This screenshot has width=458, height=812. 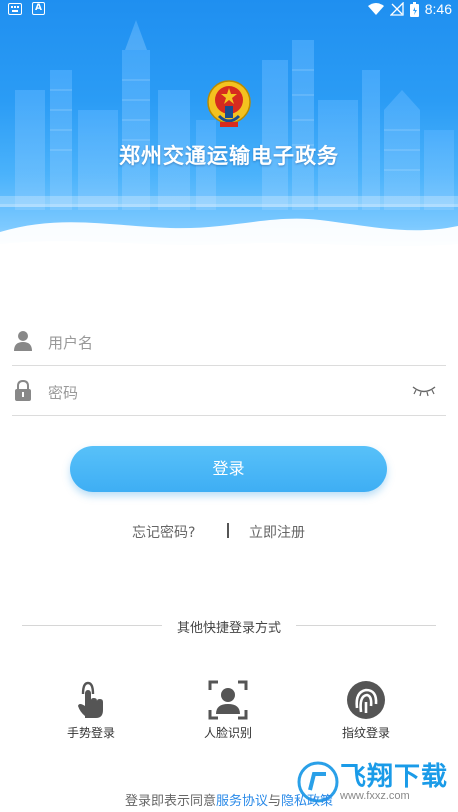 I want to click on service-agreement-link: 服务协议, so click(x=242, y=801).